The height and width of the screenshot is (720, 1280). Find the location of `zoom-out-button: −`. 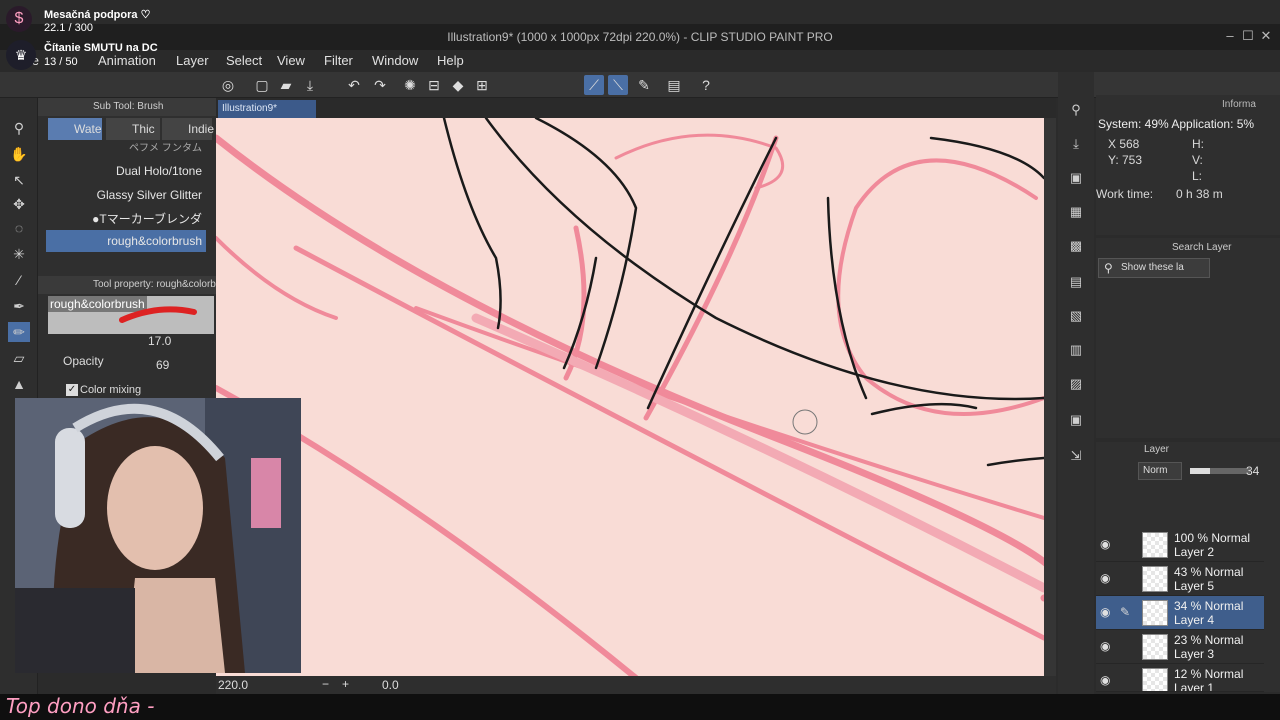

zoom-out-button: − is located at coordinates (325, 684).